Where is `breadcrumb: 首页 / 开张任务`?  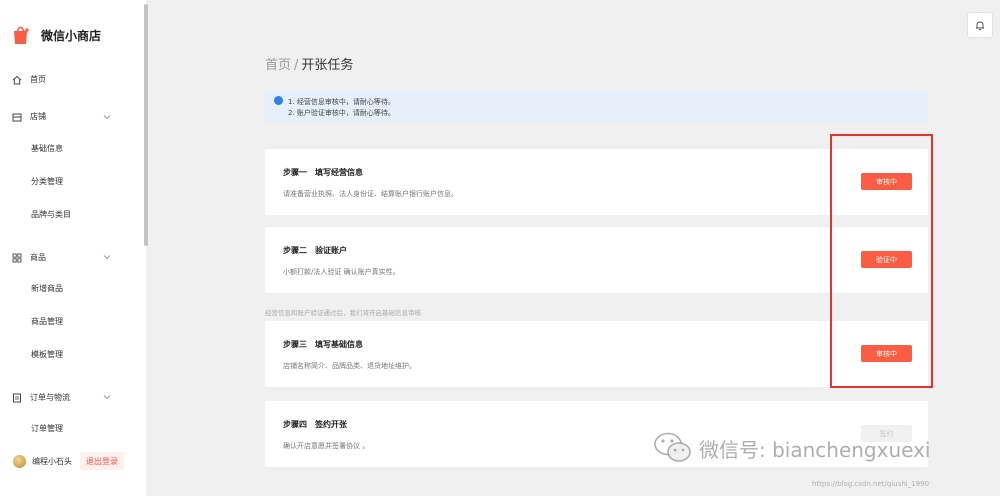
breadcrumb: 首页 / 开张任务 is located at coordinates (309, 63).